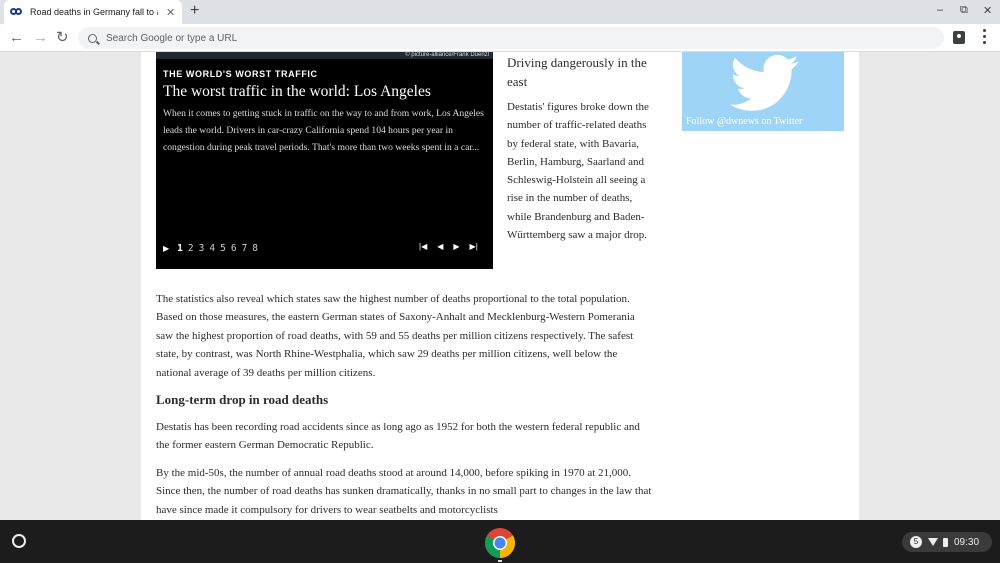 The image size is (1000, 563). What do you see at coordinates (92, 38) in the screenshot?
I see `search-icon` at bounding box center [92, 38].